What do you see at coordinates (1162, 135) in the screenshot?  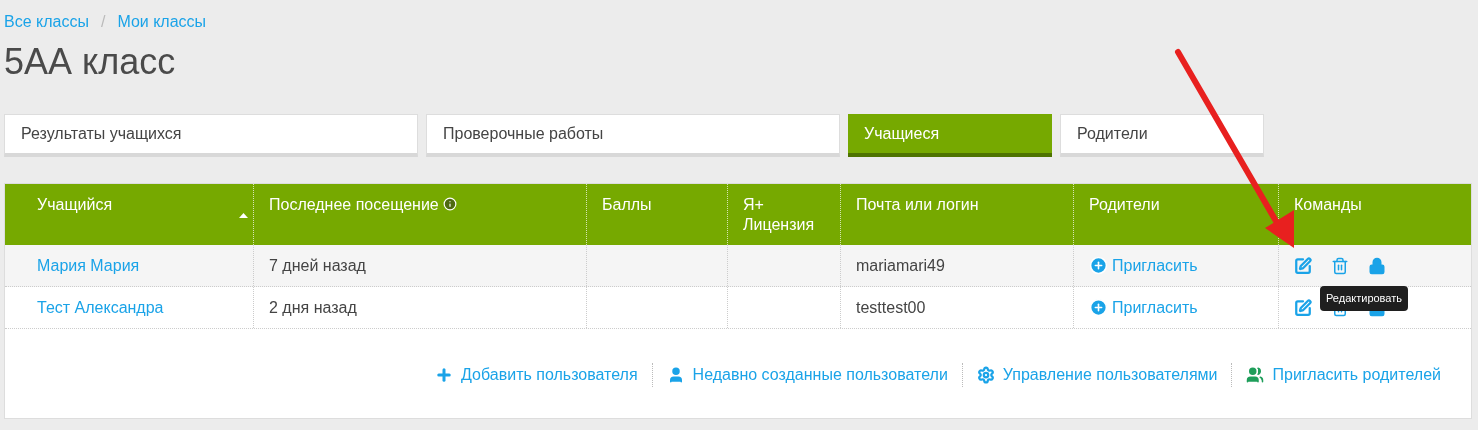 I see `tab: Родители` at bounding box center [1162, 135].